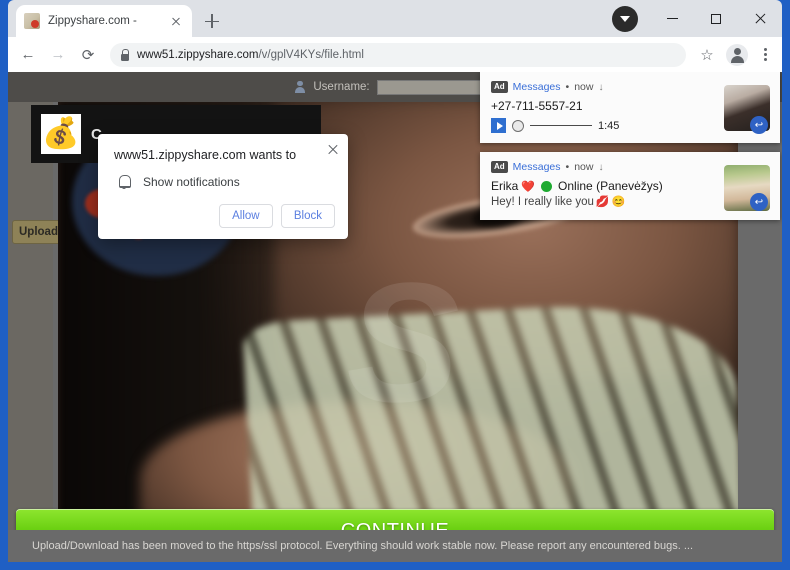 The height and width of the screenshot is (570, 790). I want to click on voice-message-player: 1:45, so click(599, 125).